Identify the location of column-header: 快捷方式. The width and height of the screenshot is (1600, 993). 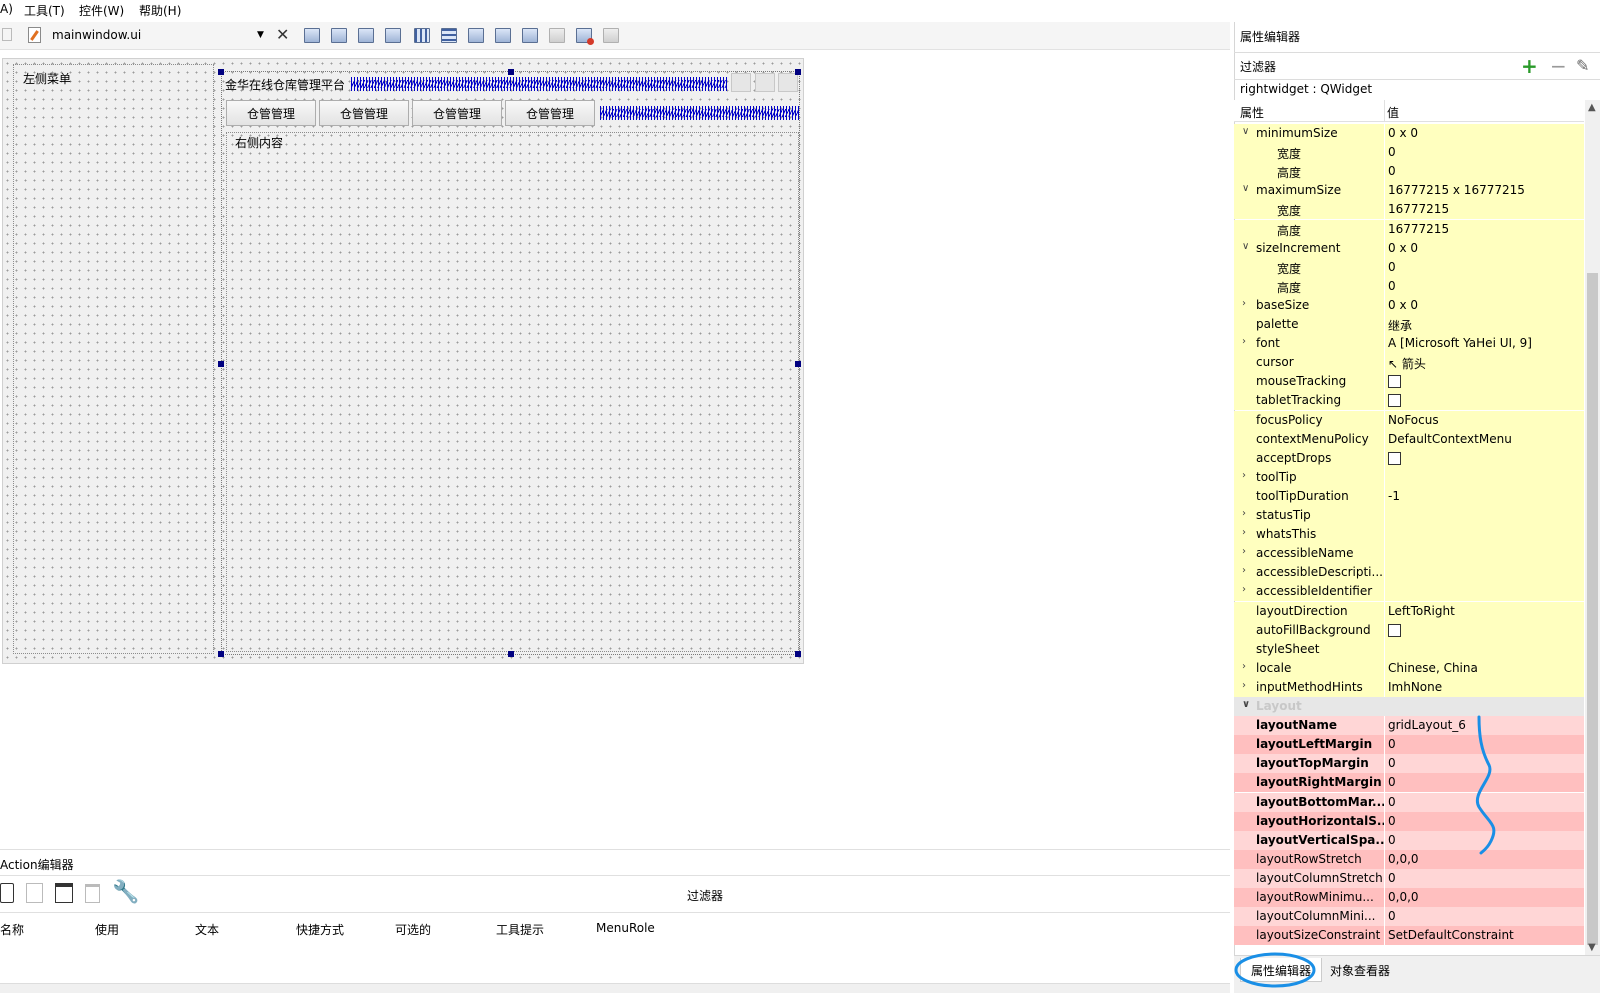
(320, 929).